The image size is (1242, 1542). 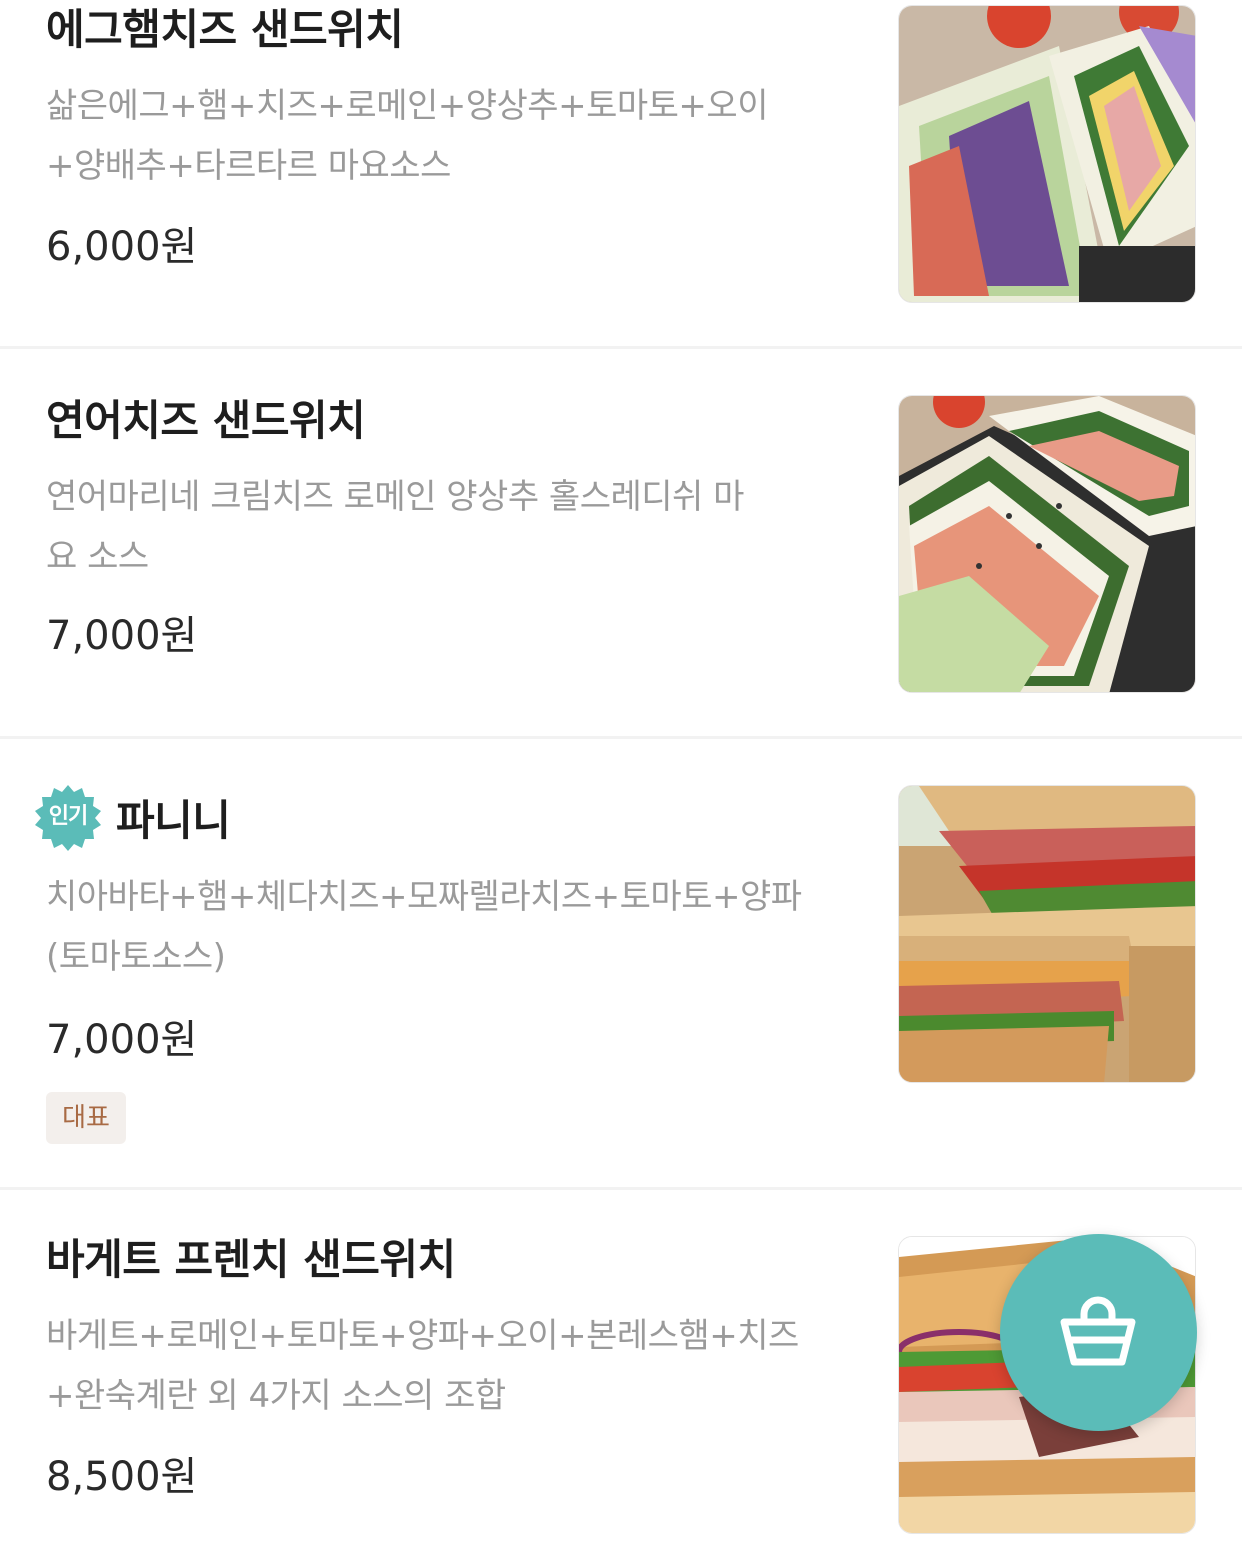 I want to click on item-description-line: 요 소스, so click(x=97, y=557).